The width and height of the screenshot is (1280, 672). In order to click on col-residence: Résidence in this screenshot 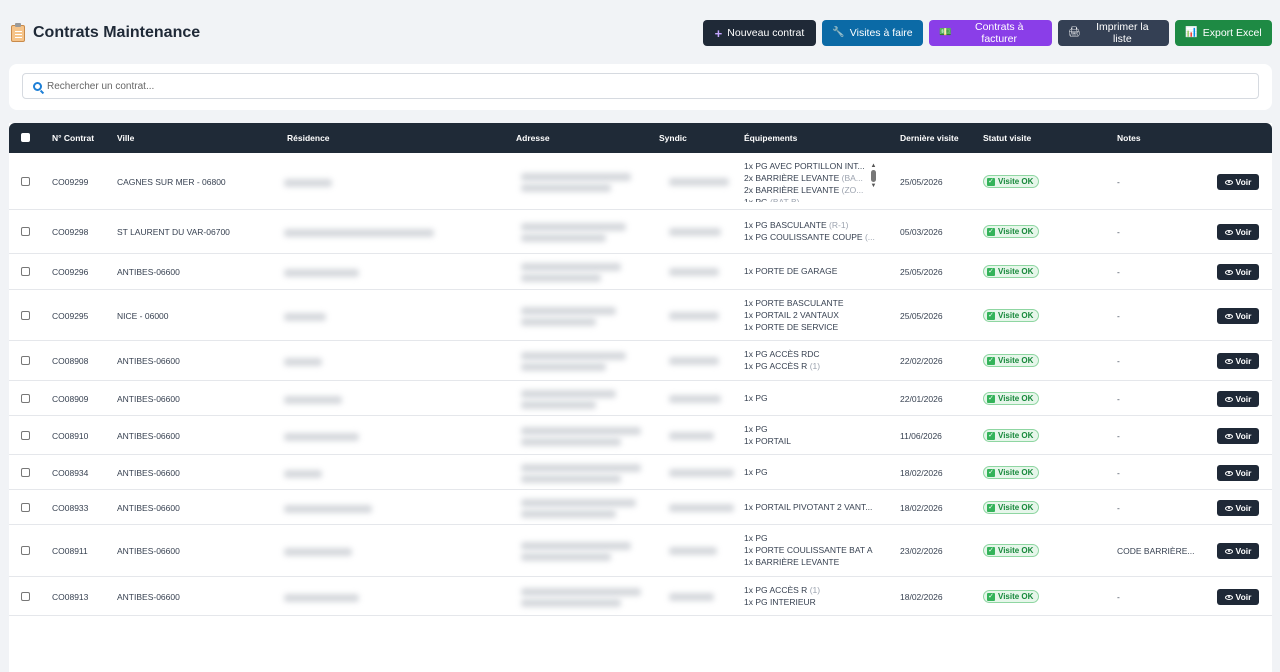, I will do `click(308, 138)`.